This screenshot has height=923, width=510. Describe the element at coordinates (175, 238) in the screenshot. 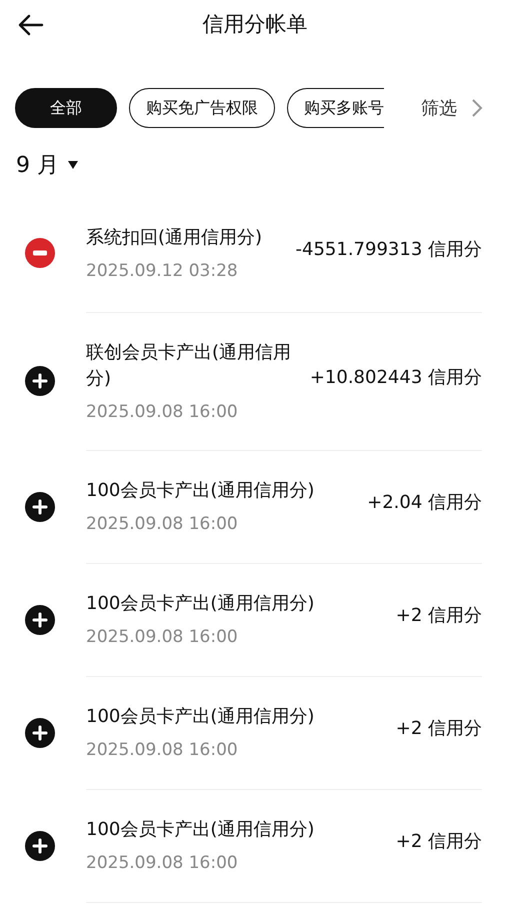

I see `record-title: 系统扣回(通用信用分)` at that location.